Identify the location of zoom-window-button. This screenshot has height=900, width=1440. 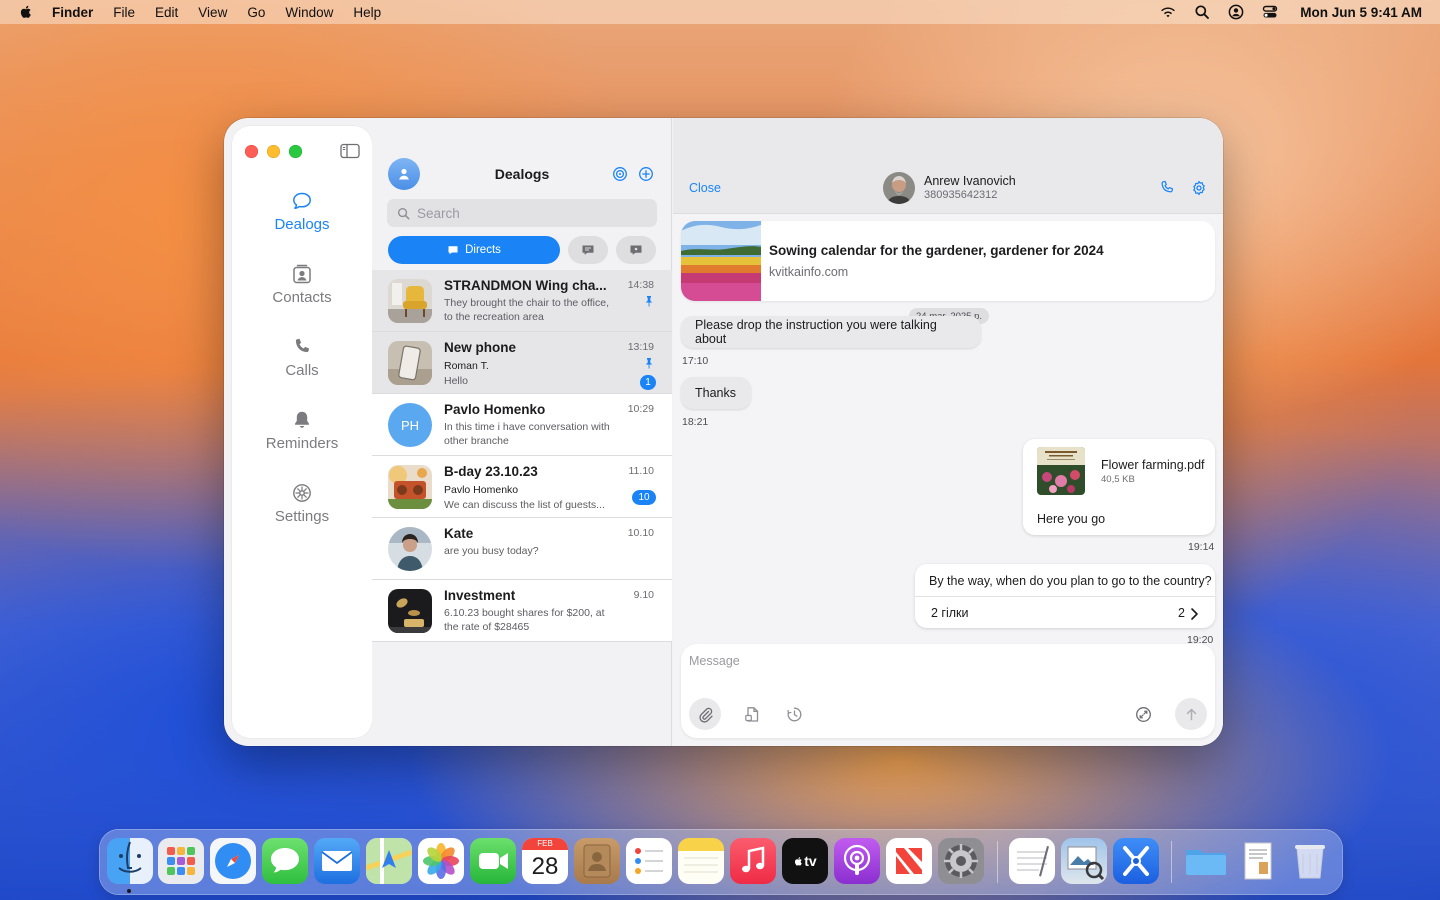
(295, 151).